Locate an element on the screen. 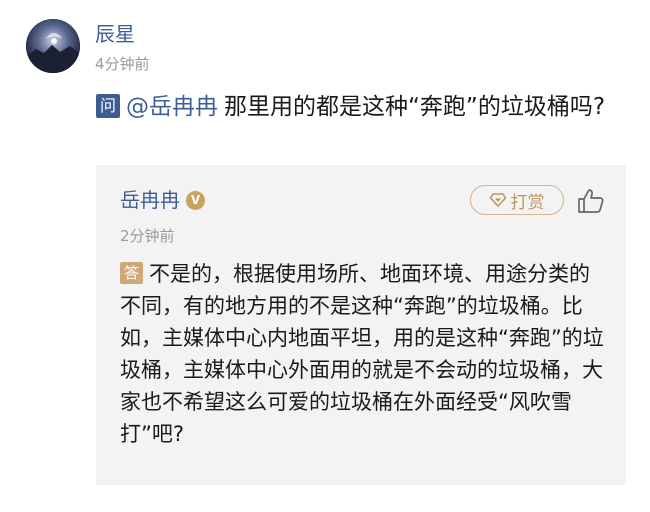 The width and height of the screenshot is (650, 512). answer-tag: 答 is located at coordinates (132, 273).